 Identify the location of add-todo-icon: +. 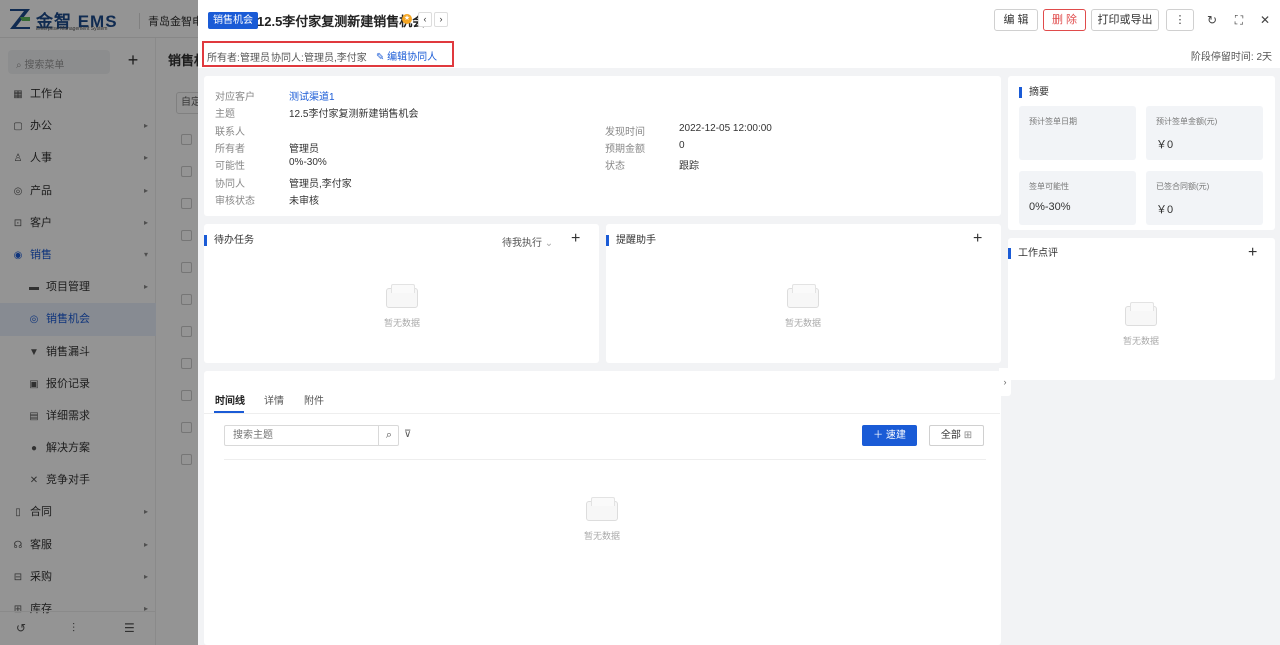
(575, 239).